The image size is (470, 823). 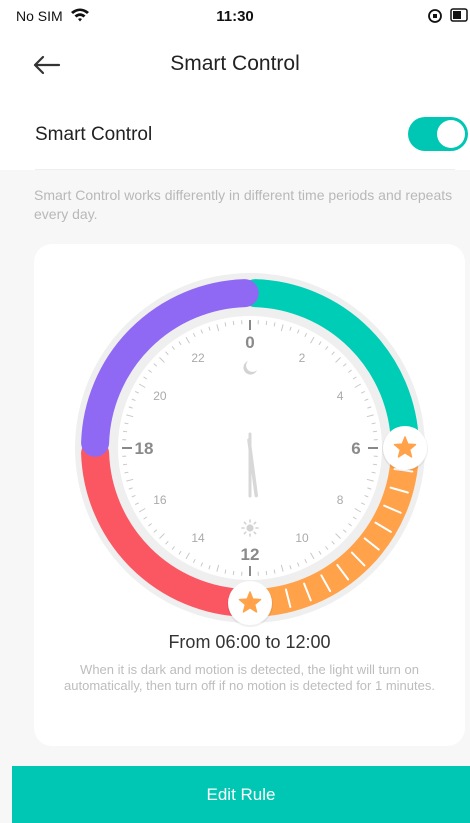 I want to click on status-time: 11:30, so click(x=235, y=16).